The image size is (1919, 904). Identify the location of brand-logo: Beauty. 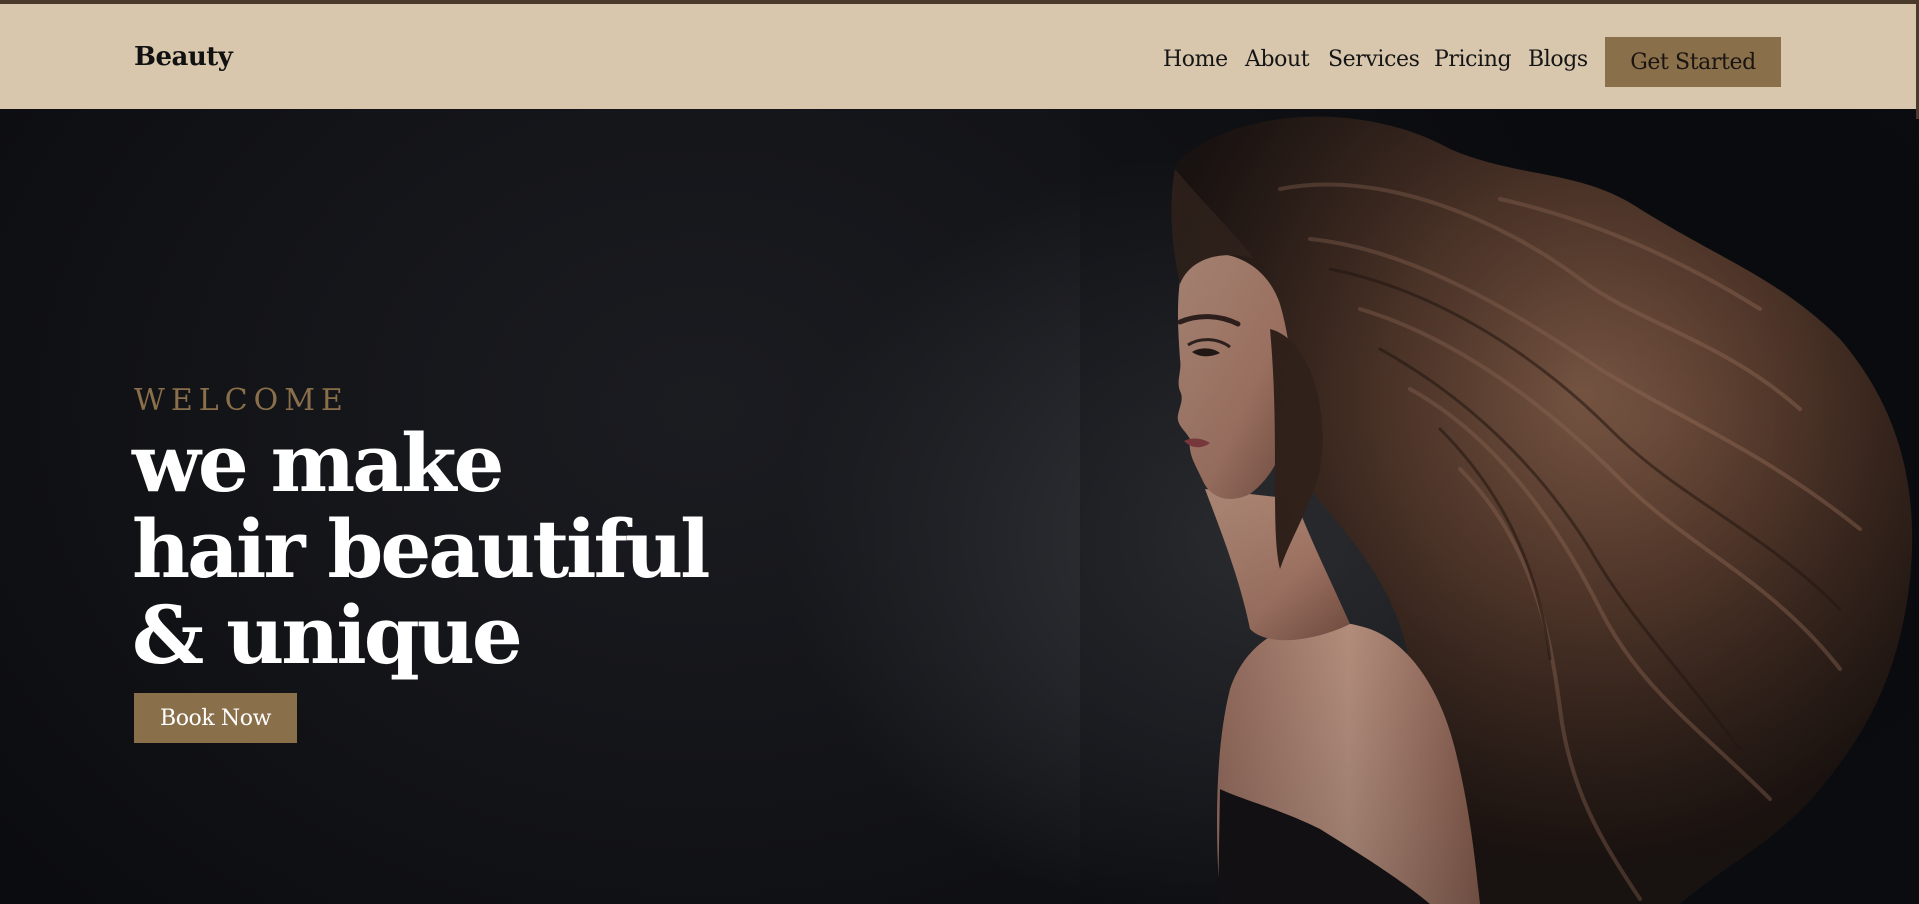
(183, 57).